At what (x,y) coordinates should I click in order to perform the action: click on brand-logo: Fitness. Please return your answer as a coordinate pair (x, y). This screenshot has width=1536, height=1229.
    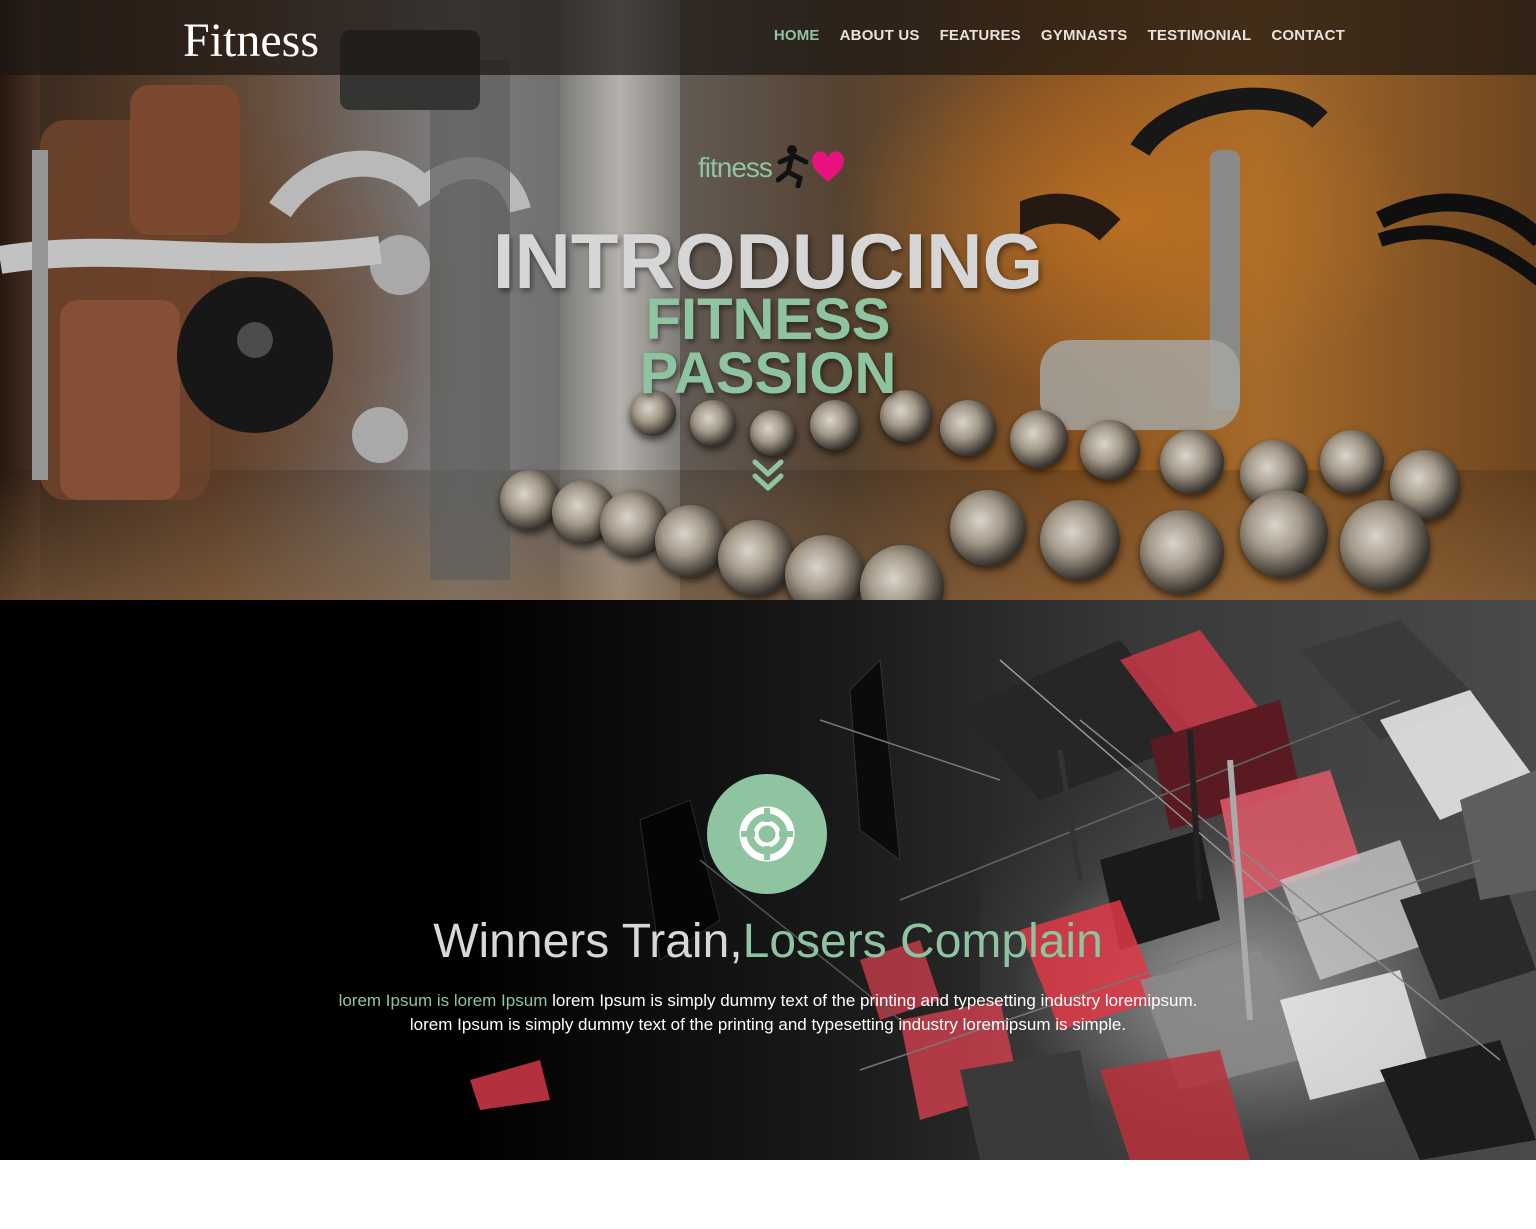
    Looking at the image, I should click on (251, 41).